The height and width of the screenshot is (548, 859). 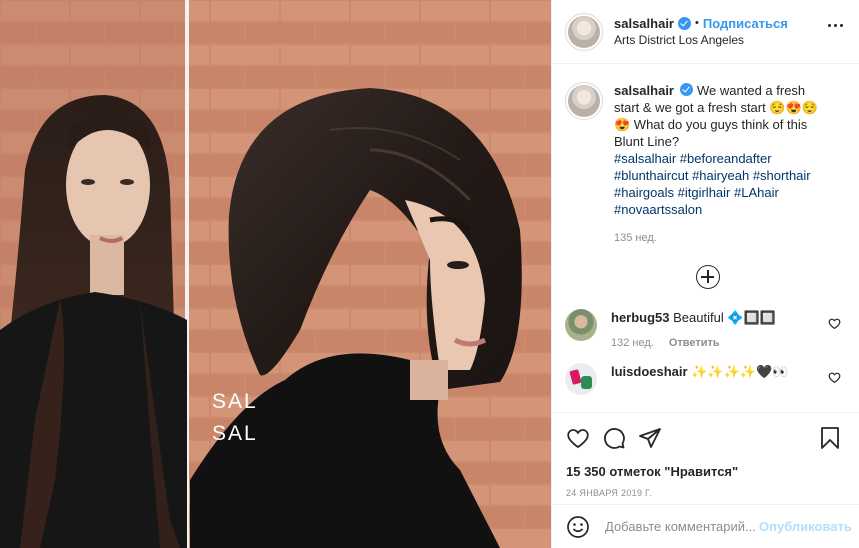 I want to click on likes-count: 15 350 отметок "Нравится", so click(x=706, y=471).